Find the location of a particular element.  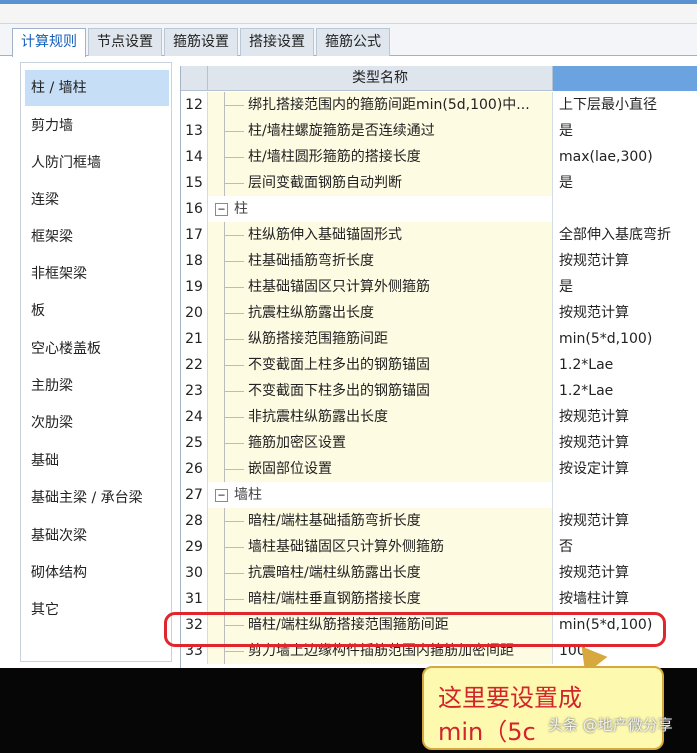

watermark-text: 头条 @地产微分享 is located at coordinates (610, 725).